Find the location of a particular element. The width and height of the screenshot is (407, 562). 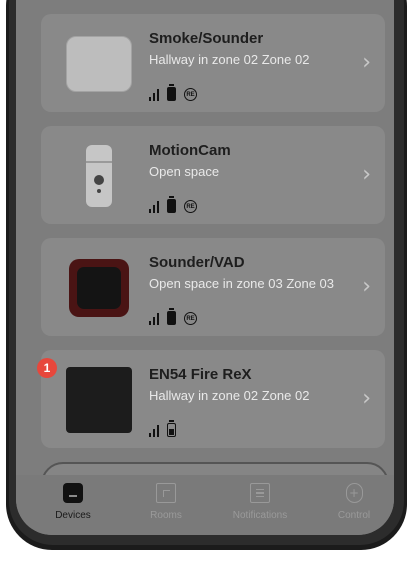

bottom-tab-bar: Devices Rooms Notifications + Control is located at coordinates (205, 505).